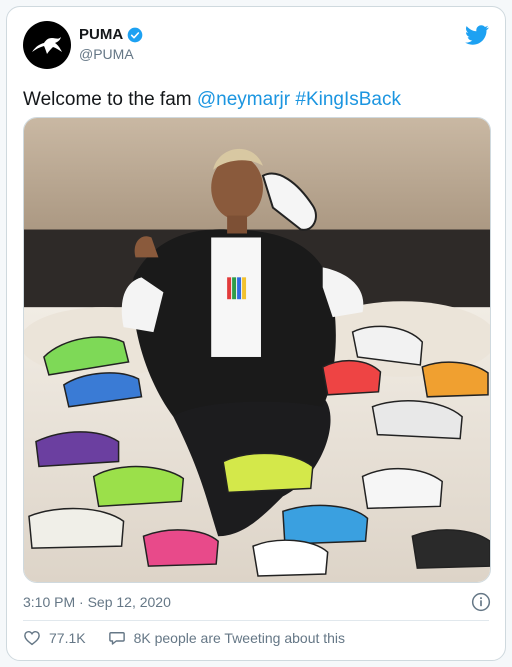 This screenshot has width=512, height=667. What do you see at coordinates (477, 35) in the screenshot?
I see `twitter-bird-icon` at bounding box center [477, 35].